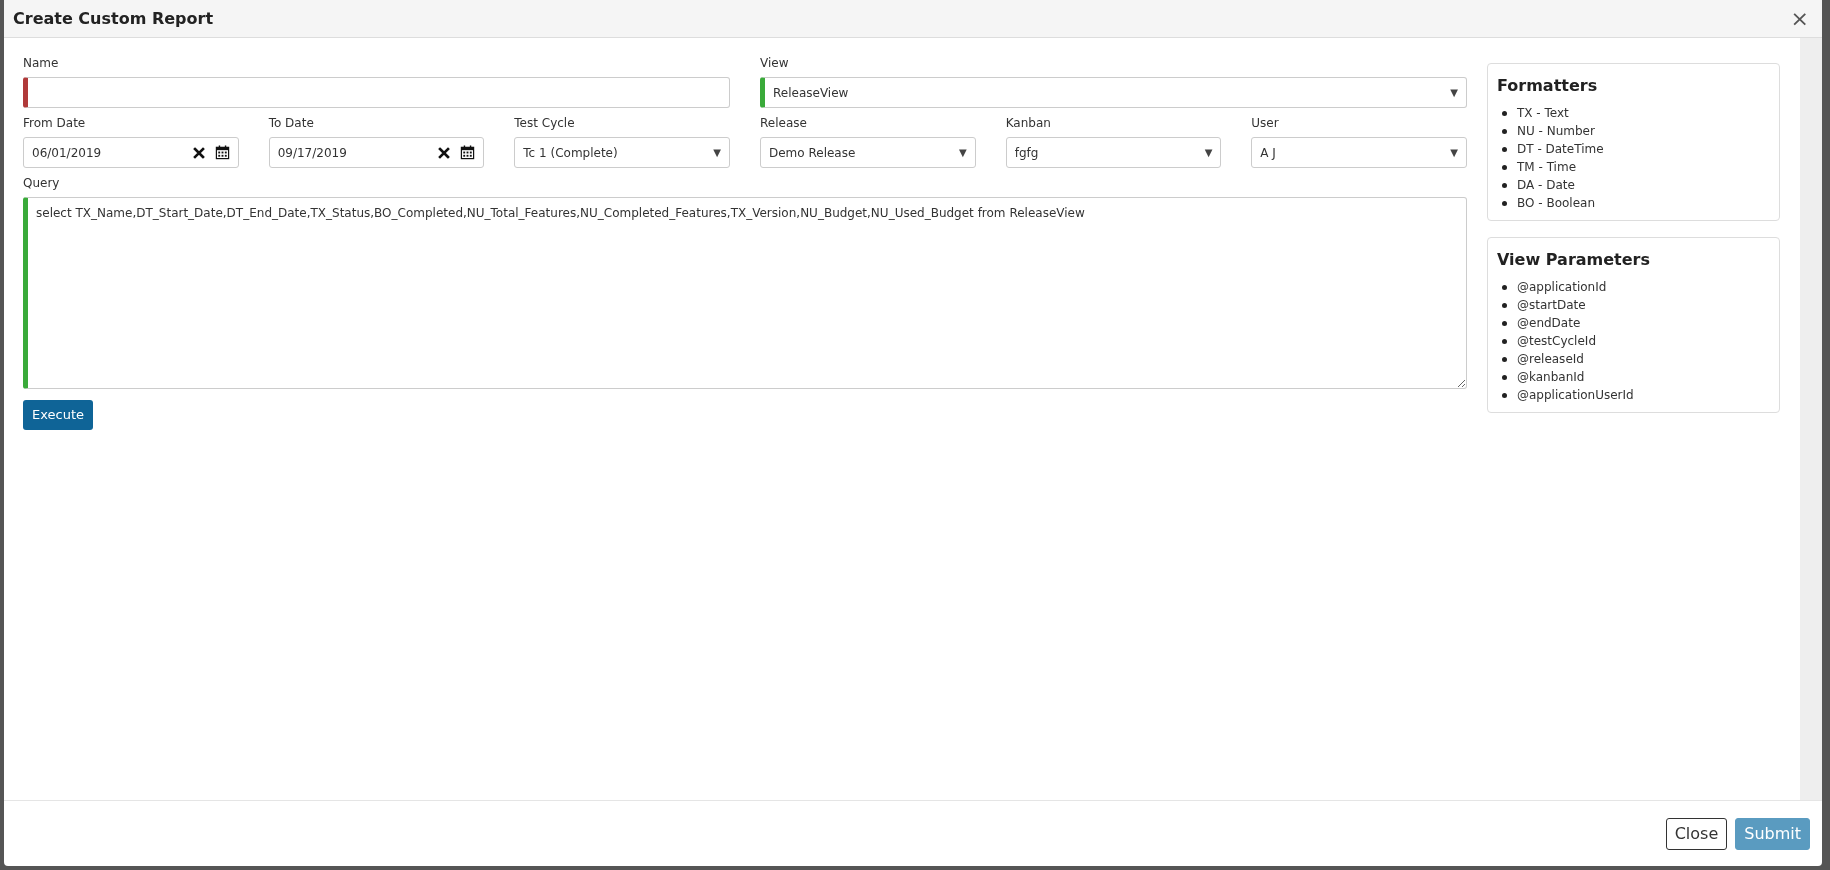 The image size is (1830, 870). I want to click on list-item: @kanbanId, so click(1551, 377).